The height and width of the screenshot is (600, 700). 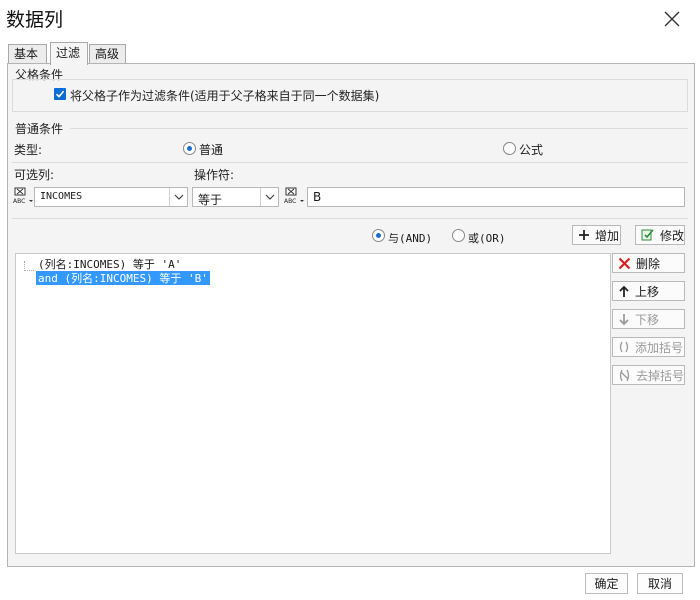 I want to click on add-button-label: 增加, so click(x=607, y=235).